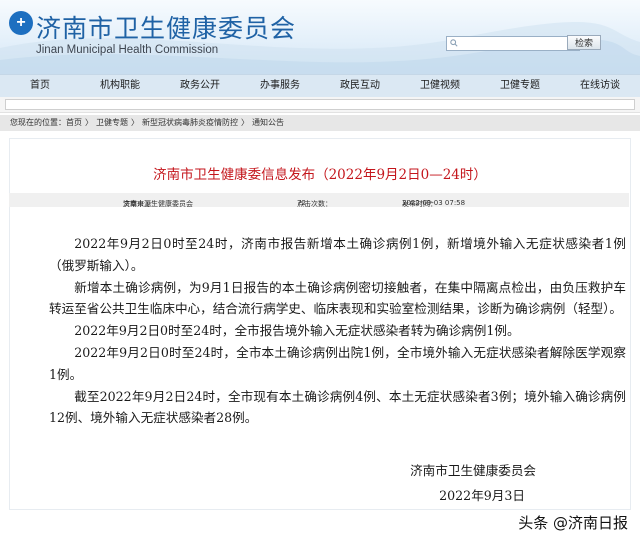 The image size is (640, 541). I want to click on nav-item-videos: 卫健视频, so click(440, 86).